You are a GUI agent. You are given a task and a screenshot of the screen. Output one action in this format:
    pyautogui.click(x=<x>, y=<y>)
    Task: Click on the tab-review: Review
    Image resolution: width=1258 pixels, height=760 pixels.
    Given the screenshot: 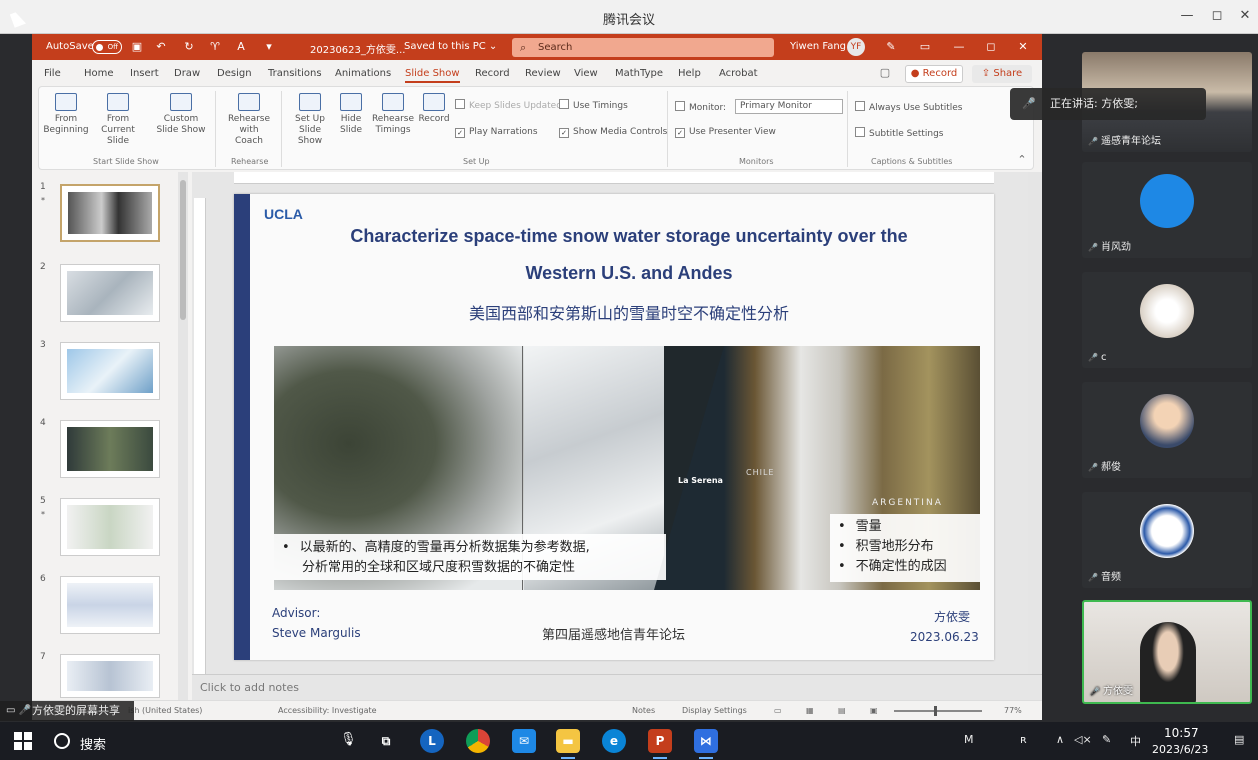 What is the action you would take?
    pyautogui.click(x=543, y=73)
    